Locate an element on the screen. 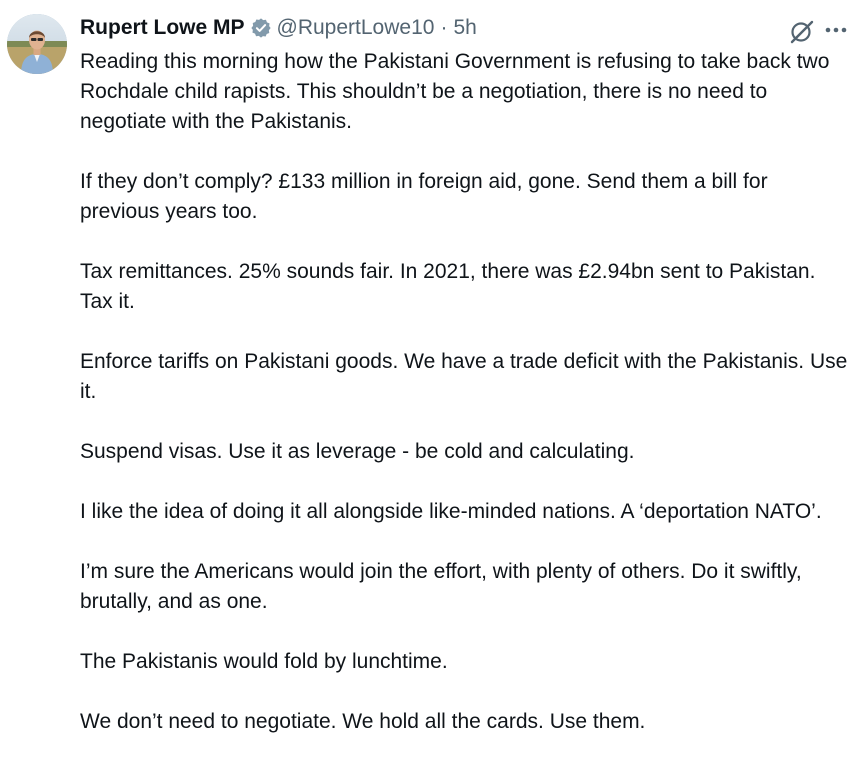  avatar is located at coordinates (37, 44).